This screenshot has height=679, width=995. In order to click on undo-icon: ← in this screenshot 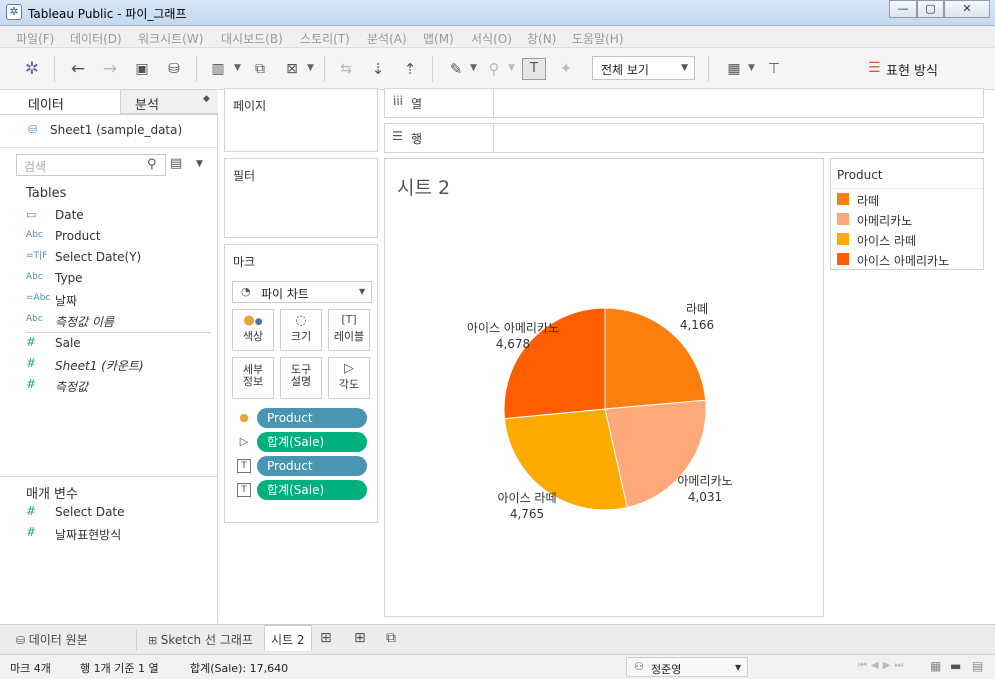, I will do `click(78, 69)`.